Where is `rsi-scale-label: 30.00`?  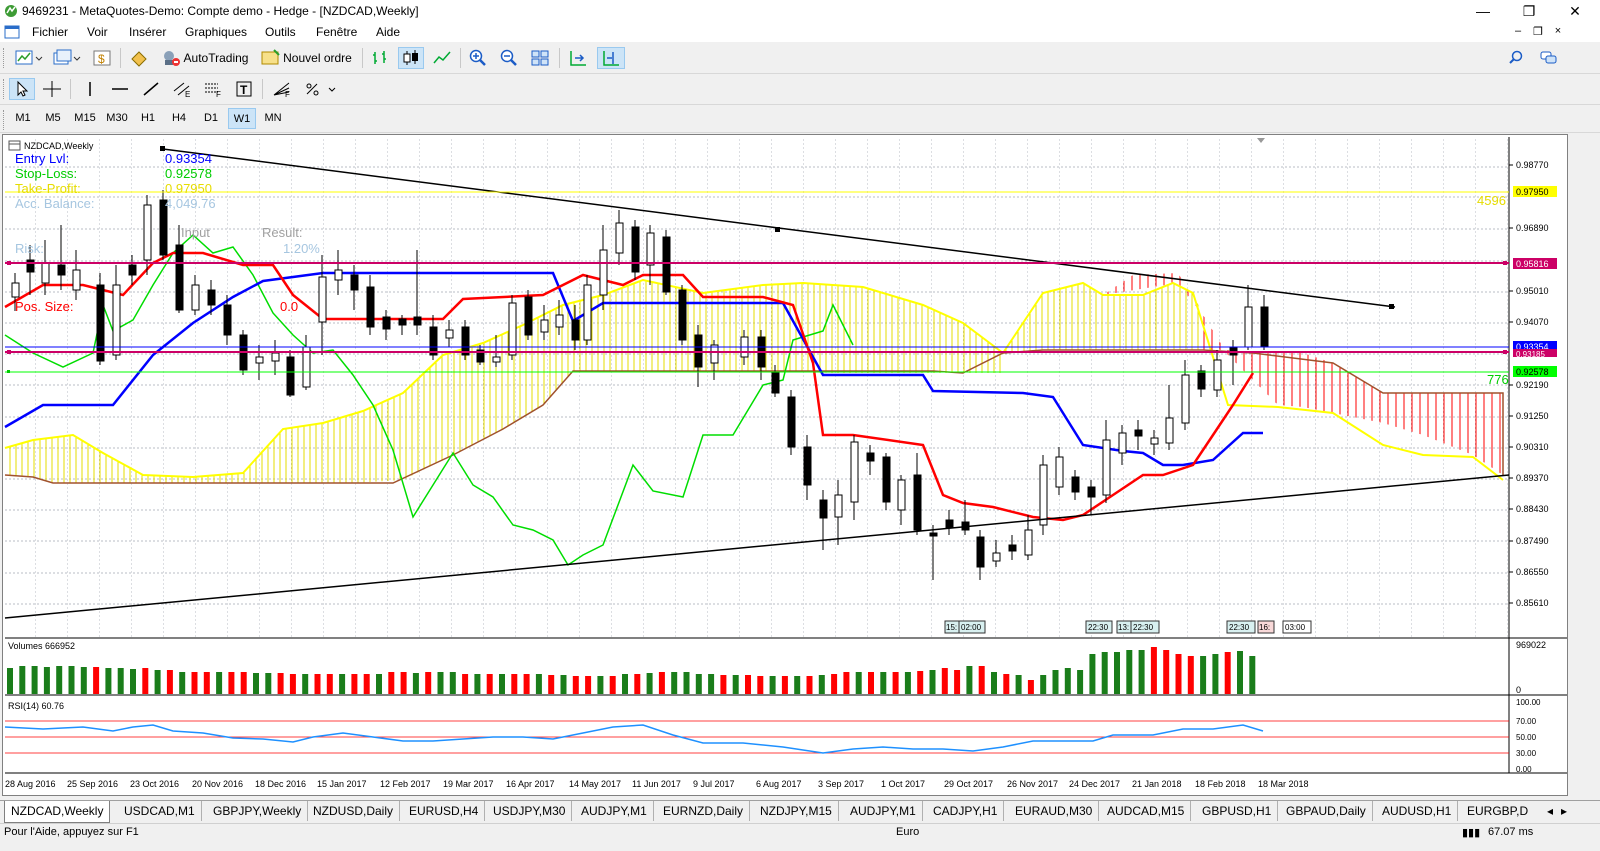
rsi-scale-label: 30.00 is located at coordinates (1526, 753).